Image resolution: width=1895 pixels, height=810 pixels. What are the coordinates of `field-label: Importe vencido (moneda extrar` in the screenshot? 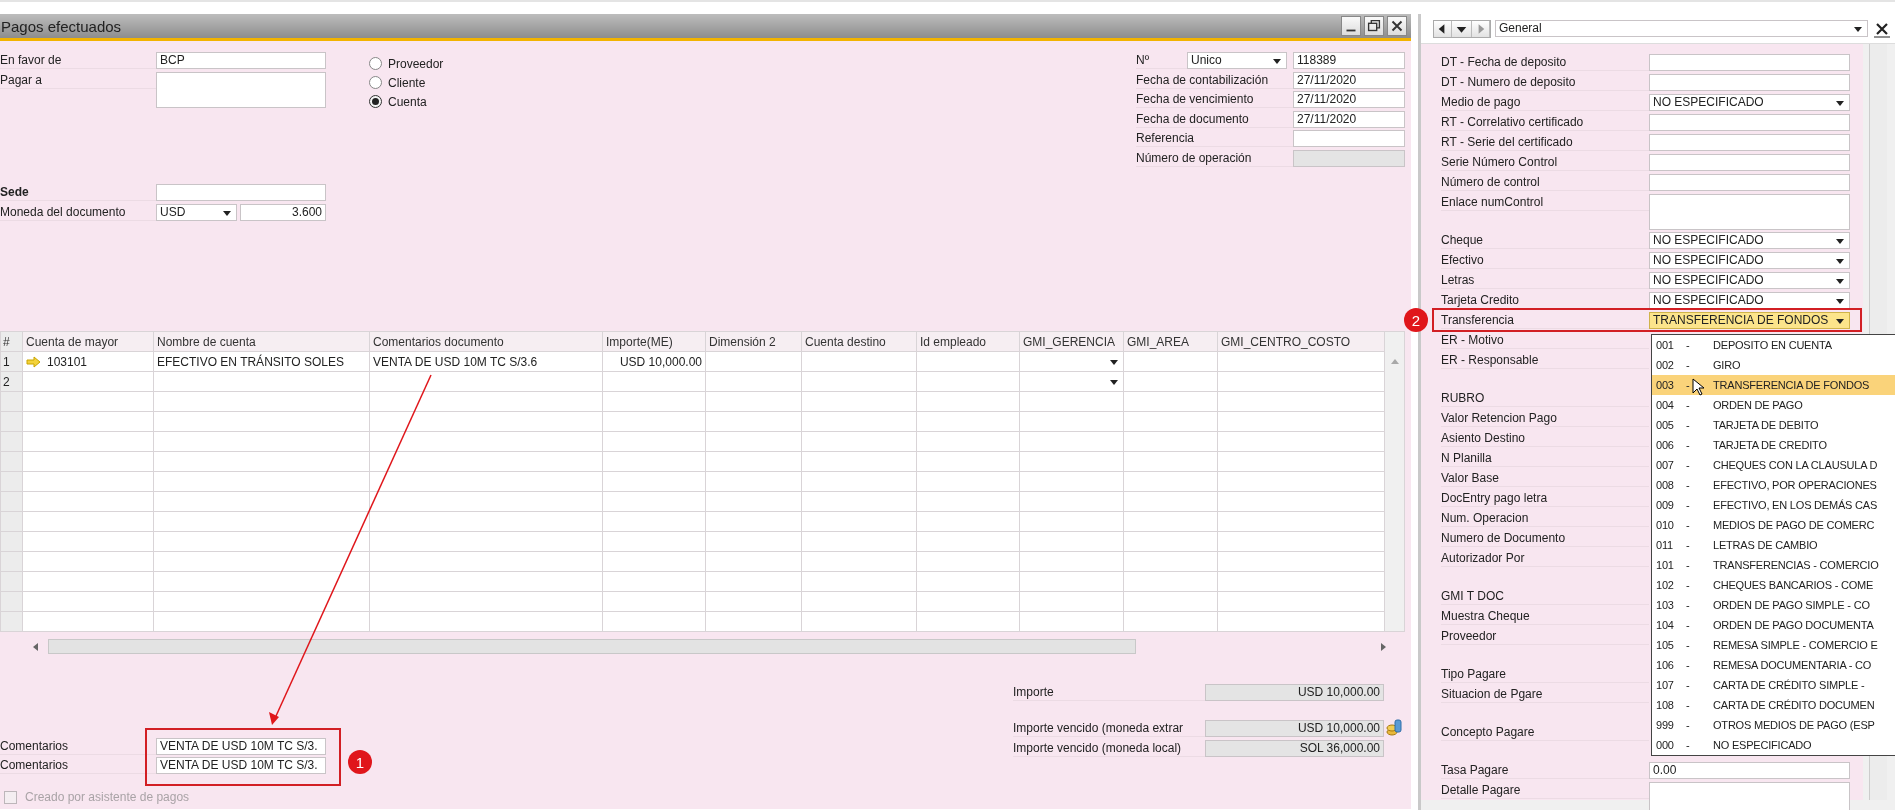 It's located at (1109, 728).